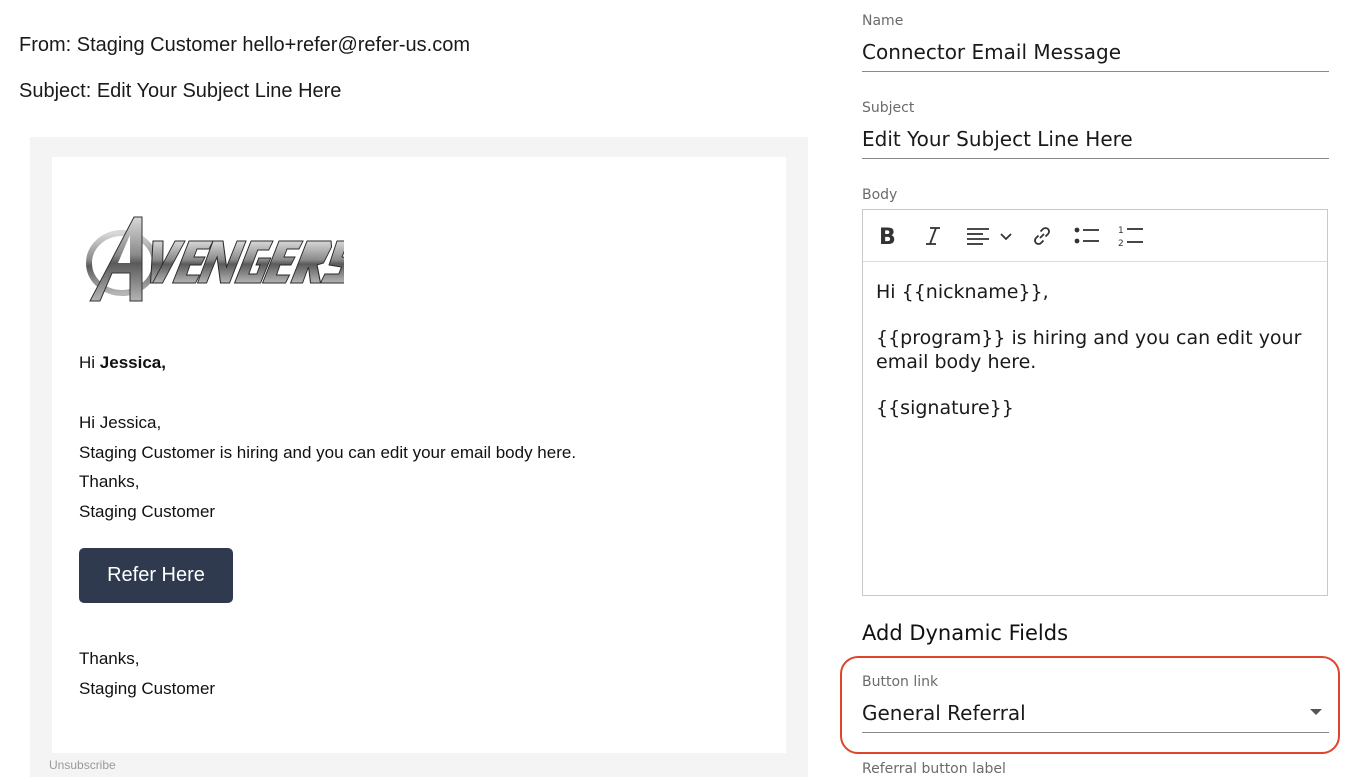 This screenshot has height=777, width=1356. I want to click on email-closing: Thanks, Staging Customer, so click(147, 673).